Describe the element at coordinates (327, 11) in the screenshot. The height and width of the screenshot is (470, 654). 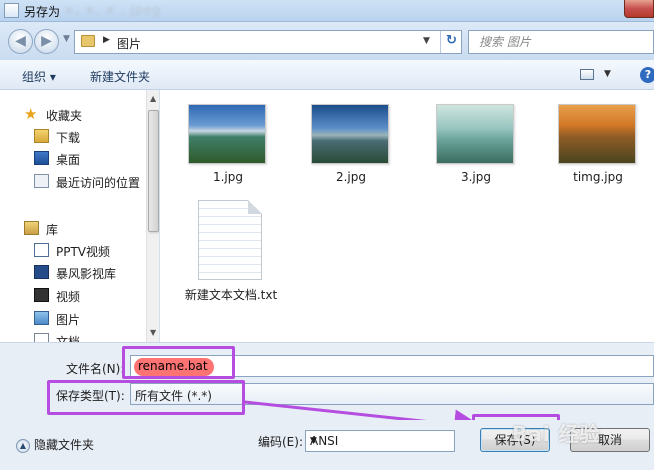
I see `title-bar: 另存为 ×, ×, × , jpeg` at that location.